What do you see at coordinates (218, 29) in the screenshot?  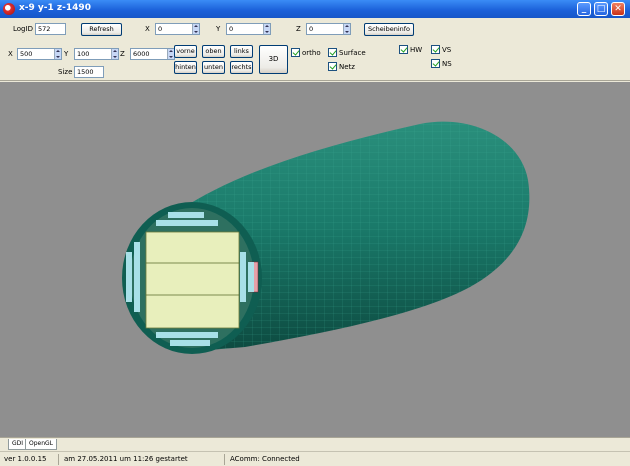 I see `y1-label: Y` at bounding box center [218, 29].